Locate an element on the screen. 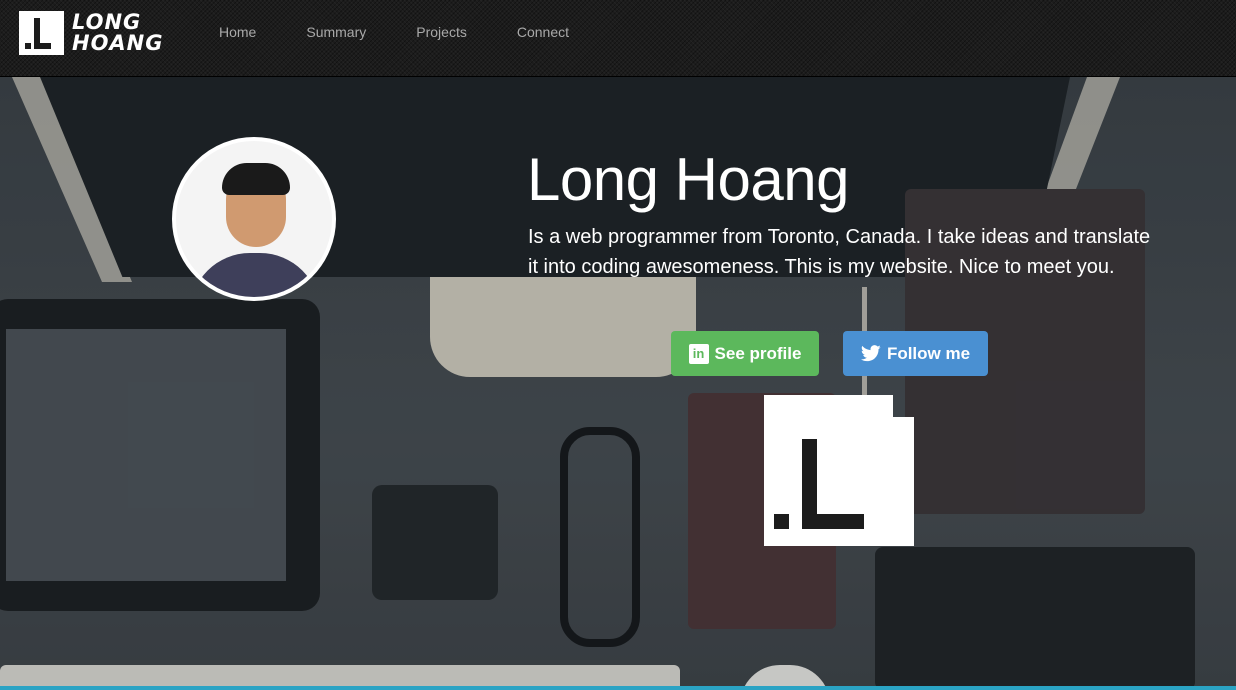  center-logo-icon is located at coordinates (839, 470).